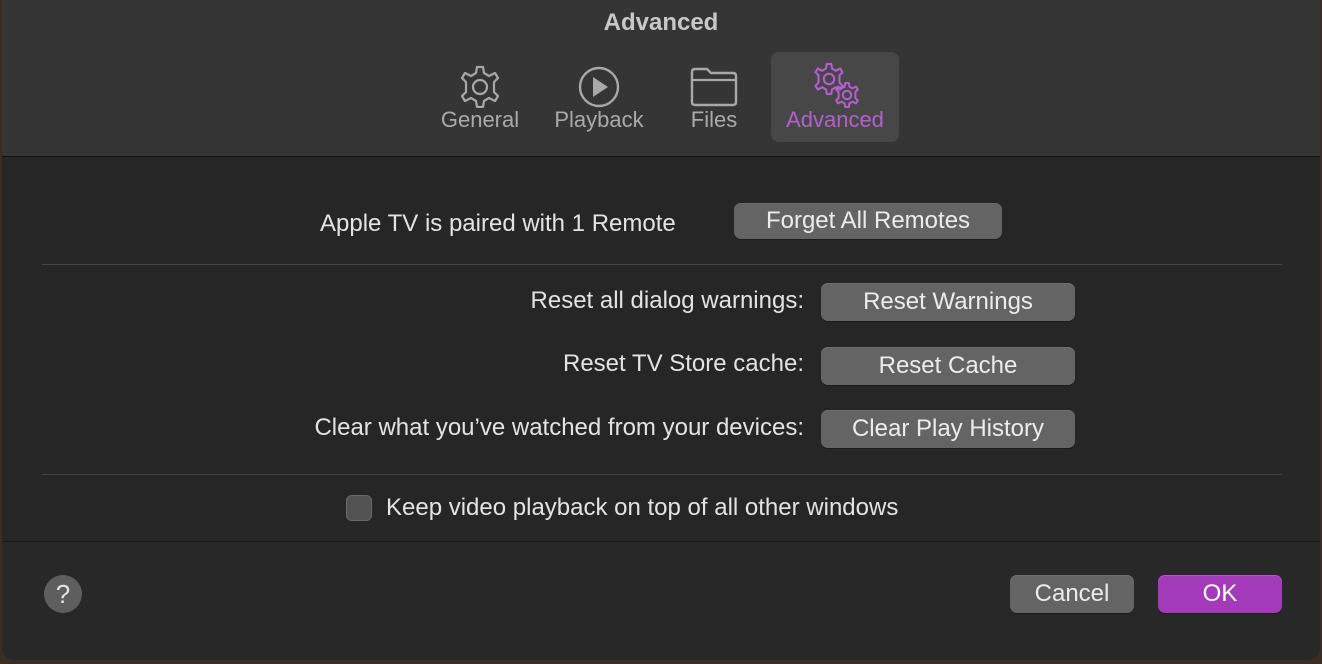  I want to click on tab-playback: Playback, so click(599, 97).